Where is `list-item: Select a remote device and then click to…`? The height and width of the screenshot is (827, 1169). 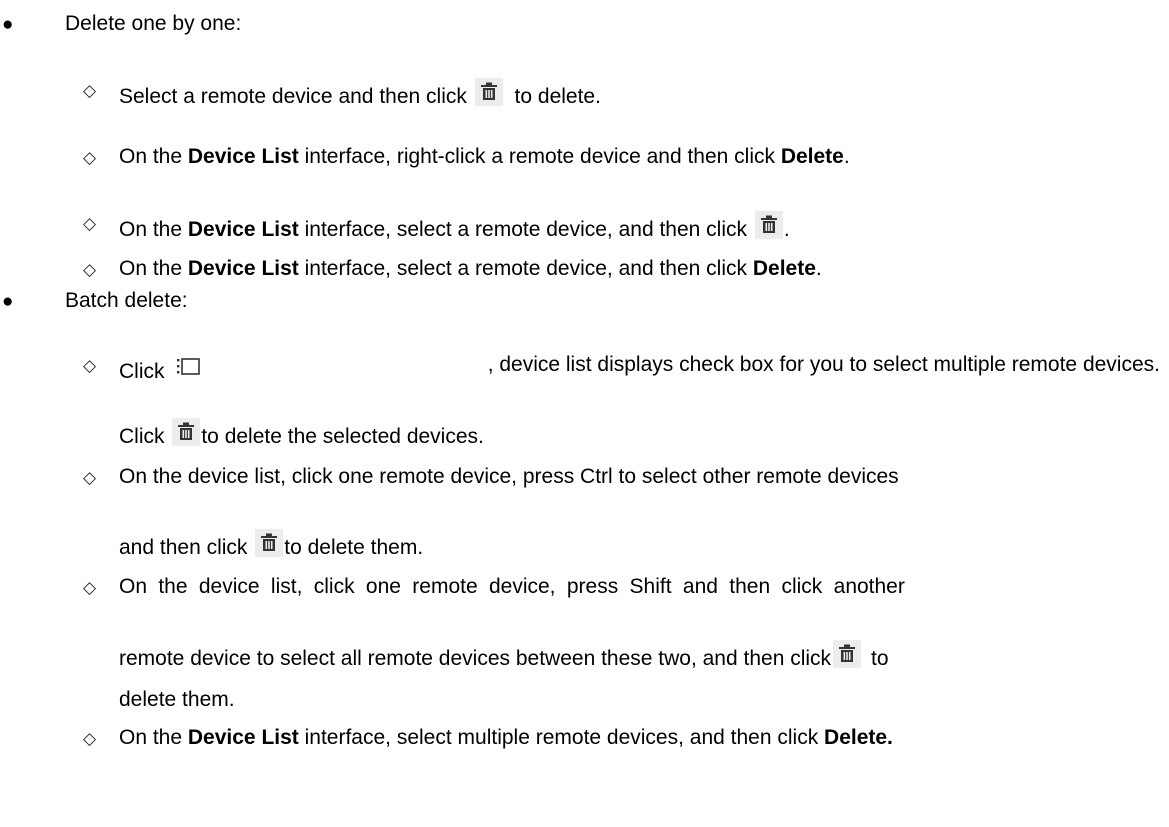
list-item: Select a remote device and then click to… is located at coordinates (360, 93).